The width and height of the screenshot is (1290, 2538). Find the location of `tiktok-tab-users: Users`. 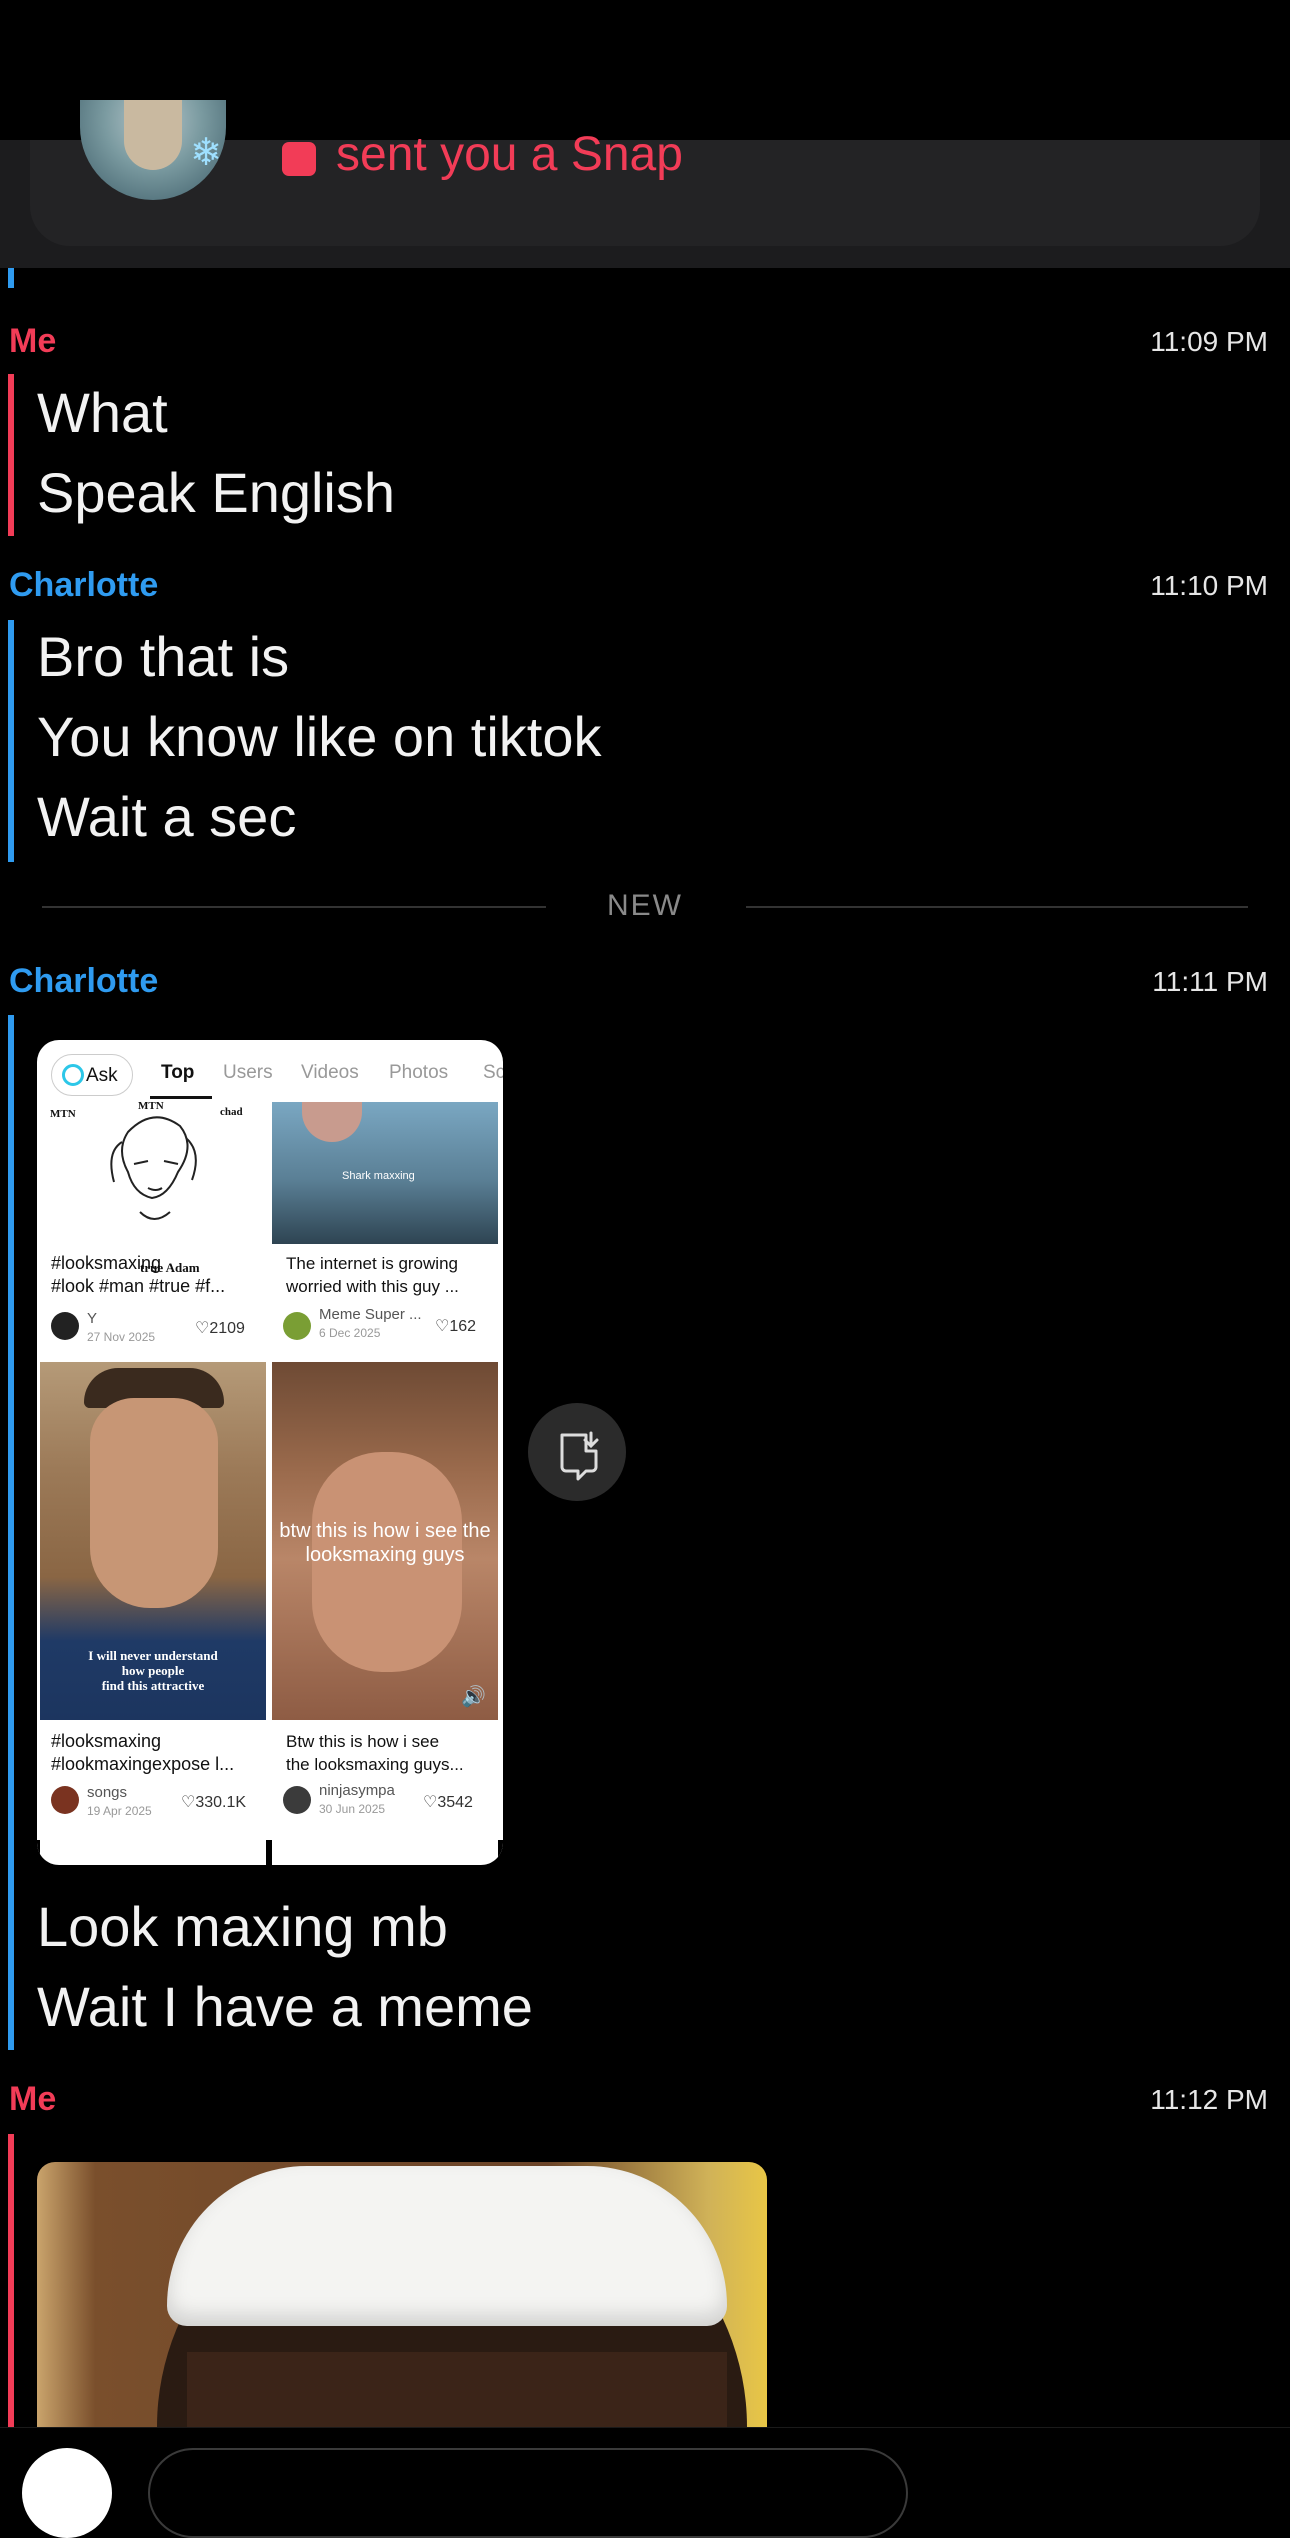

tiktok-tab-users: Users is located at coordinates (248, 1072).